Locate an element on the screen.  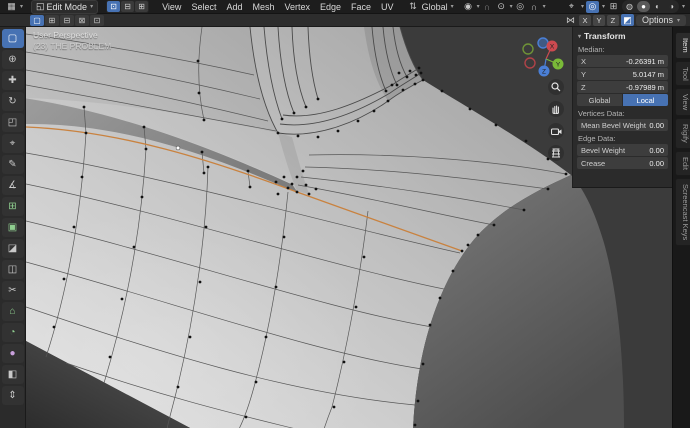
options-dropdown: Options ▾ is located at coordinates (660, 20).